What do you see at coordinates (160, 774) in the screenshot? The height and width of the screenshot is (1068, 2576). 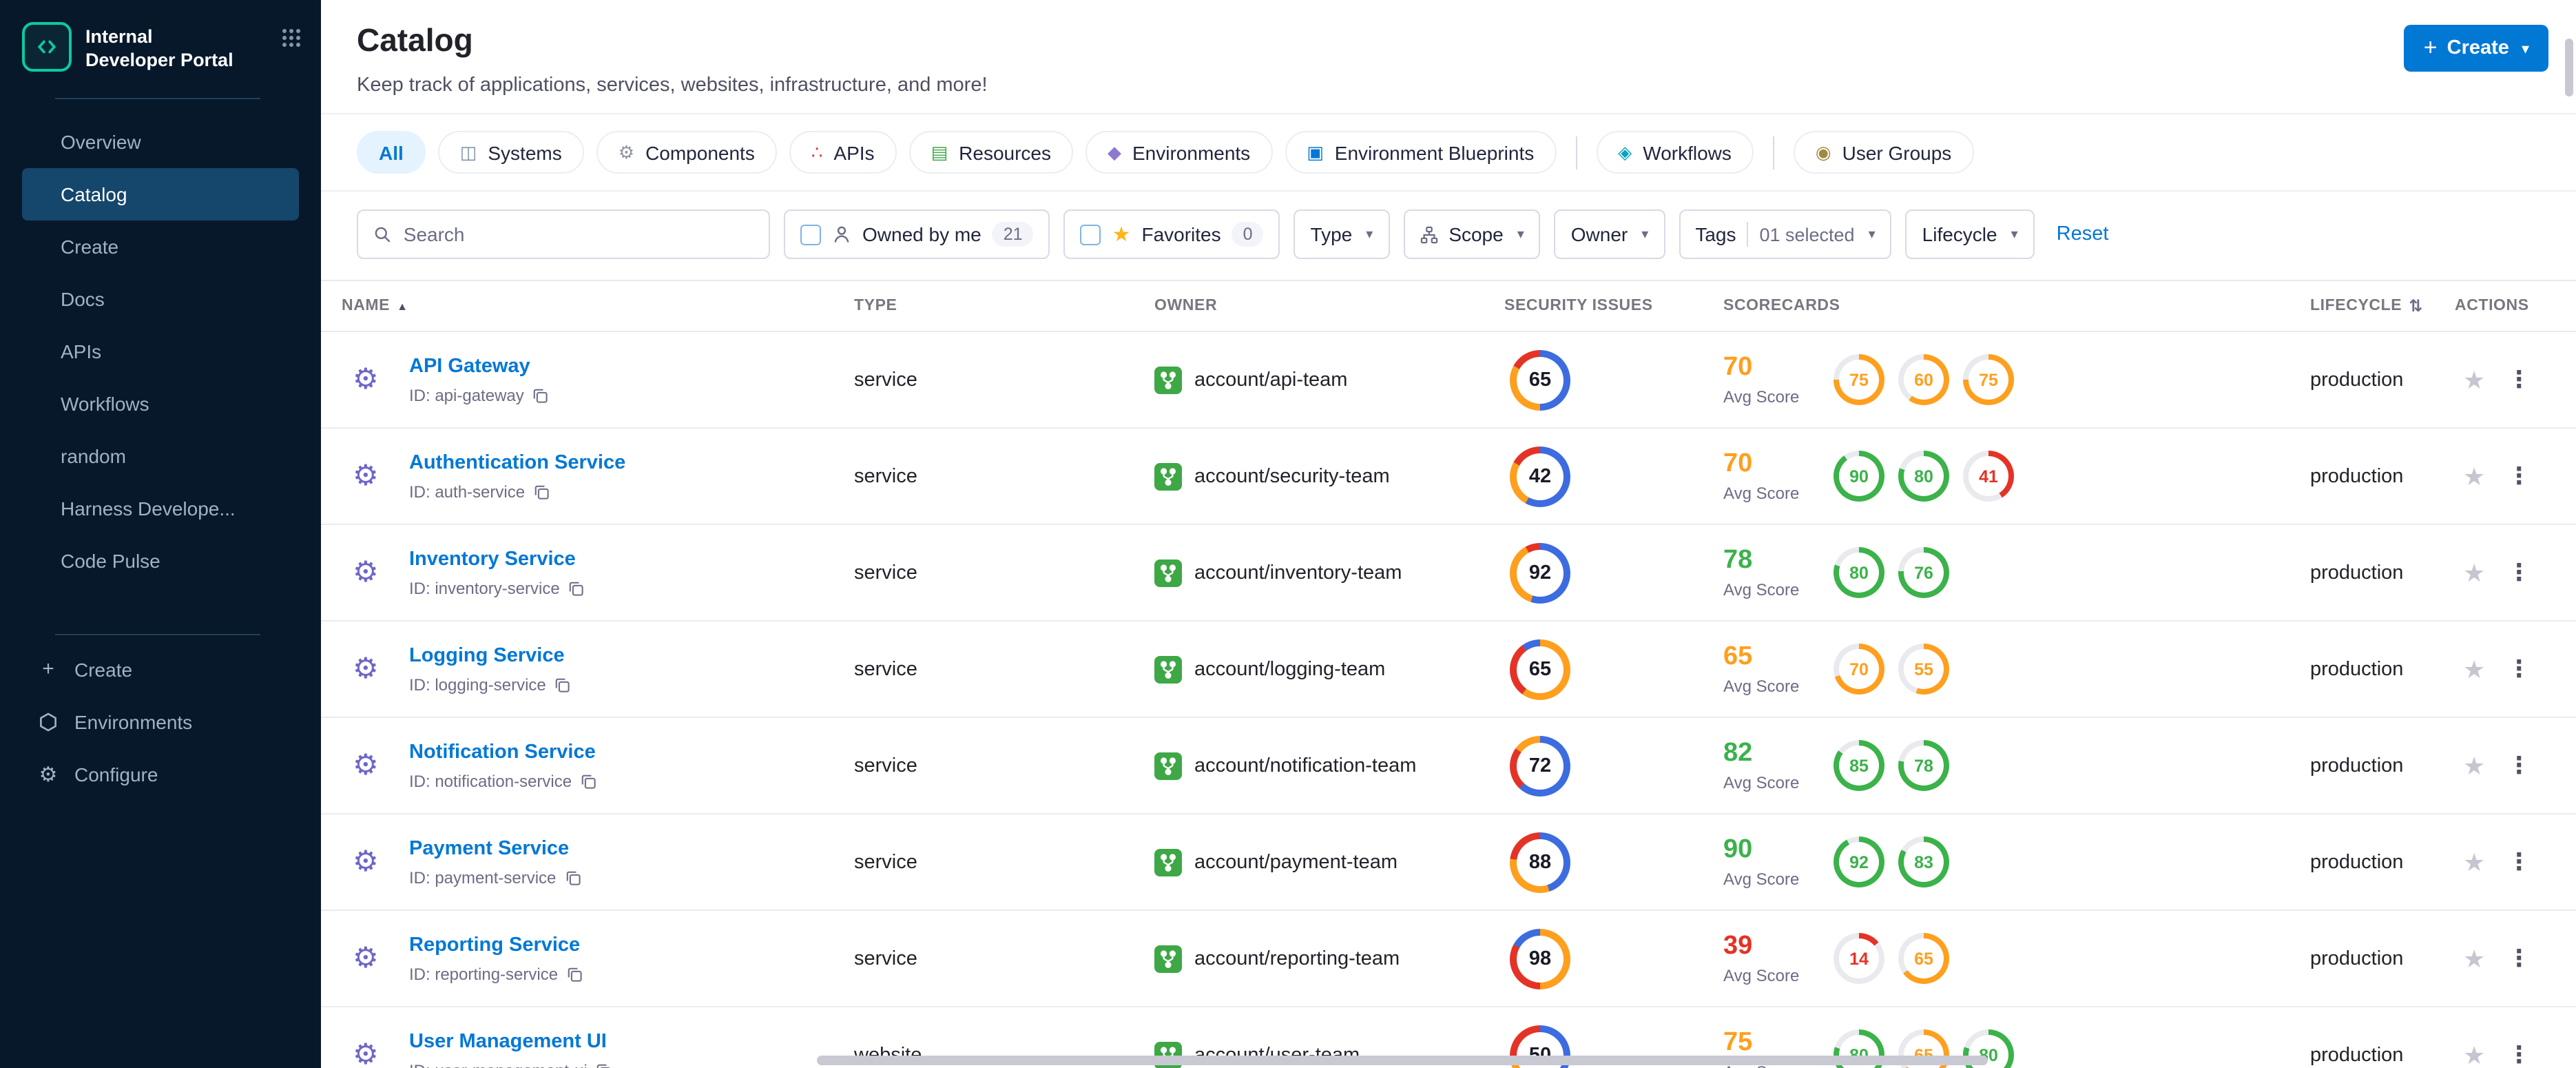 I see `sidebar-item-configure: ⚙ Configure` at bounding box center [160, 774].